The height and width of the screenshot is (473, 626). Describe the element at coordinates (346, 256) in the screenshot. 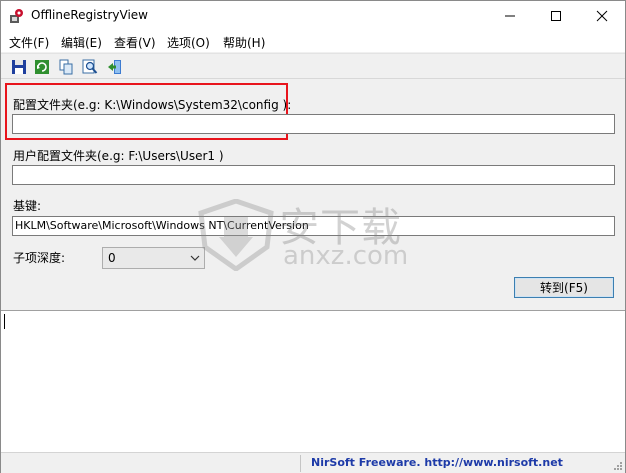

I see `watermark-url: anxz.com` at that location.